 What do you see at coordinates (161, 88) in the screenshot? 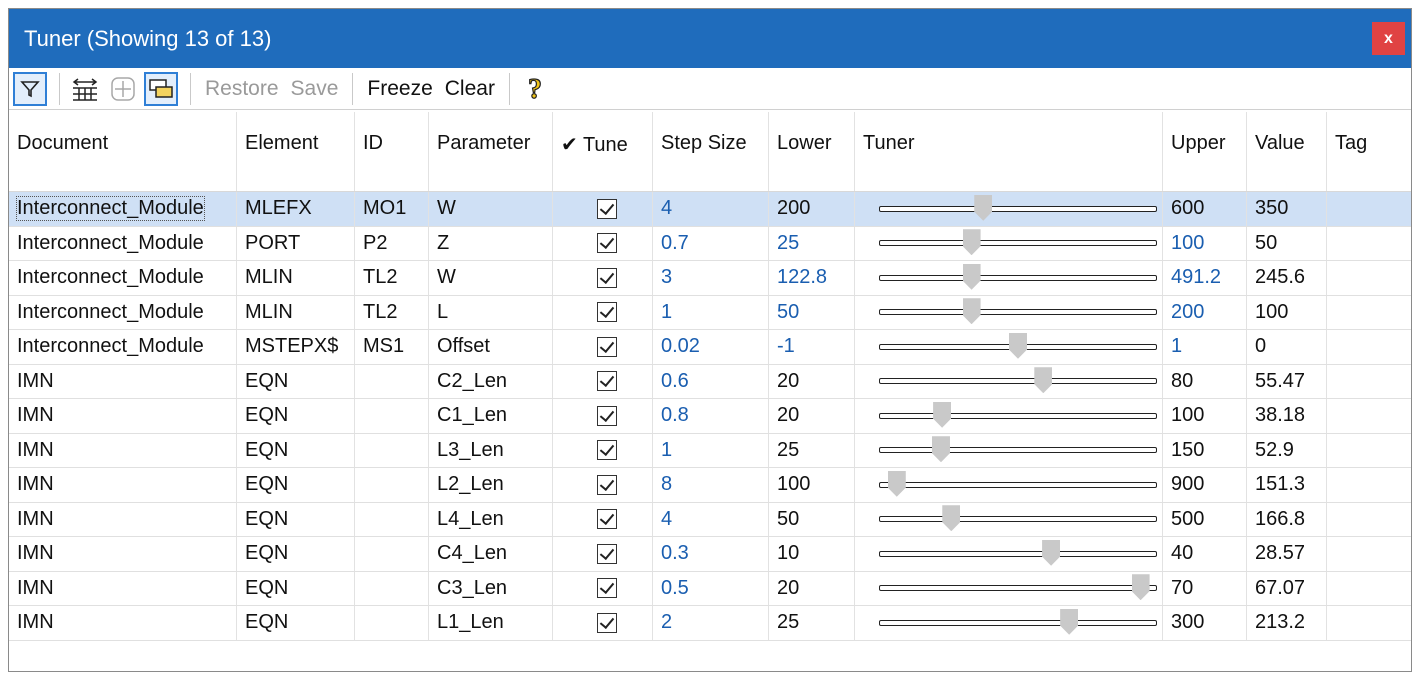
I see `window-toggle-icon` at bounding box center [161, 88].